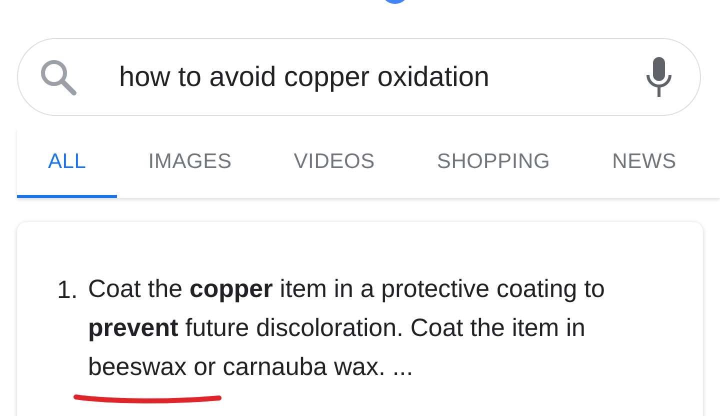 The width and height of the screenshot is (720, 416). I want to click on search-tab: IMAGES, so click(190, 163).